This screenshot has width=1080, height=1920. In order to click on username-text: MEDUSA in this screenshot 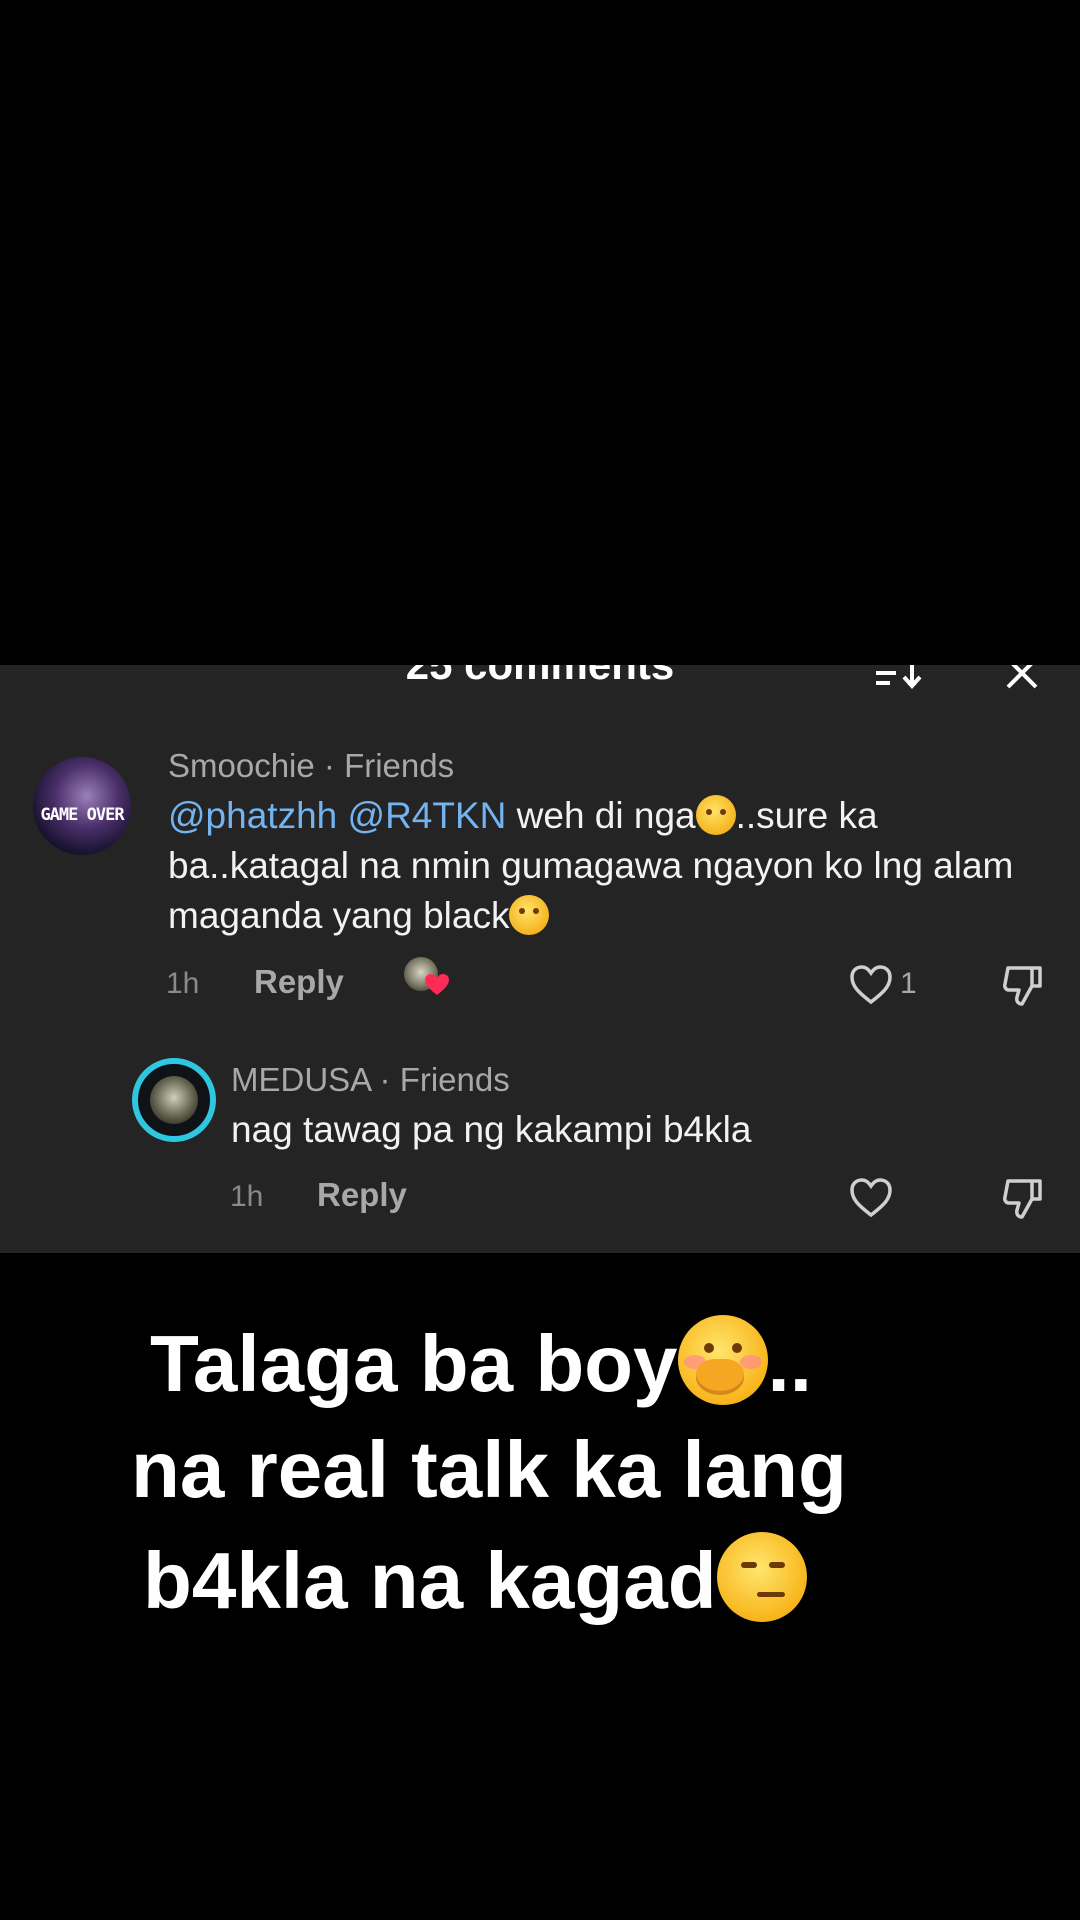, I will do `click(300, 1079)`.